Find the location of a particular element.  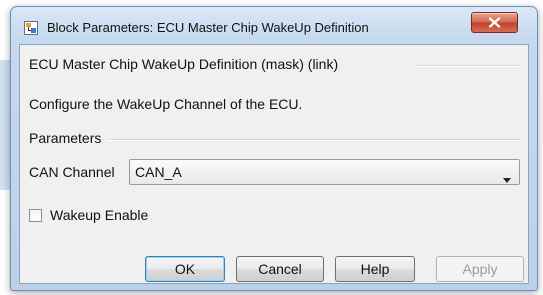

parameters-title: Parameters is located at coordinates (65, 138).